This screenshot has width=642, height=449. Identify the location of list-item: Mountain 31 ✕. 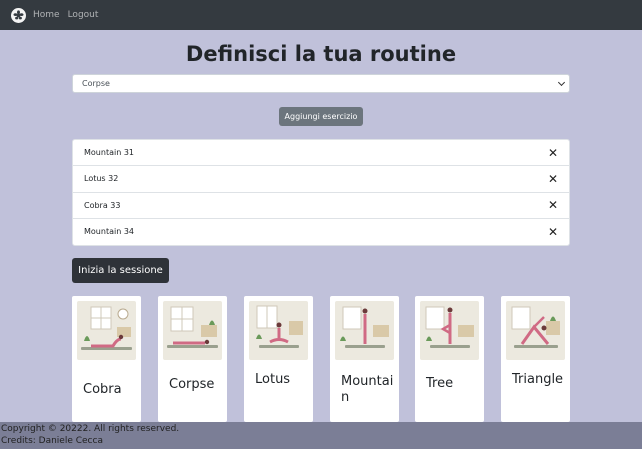
(321, 153).